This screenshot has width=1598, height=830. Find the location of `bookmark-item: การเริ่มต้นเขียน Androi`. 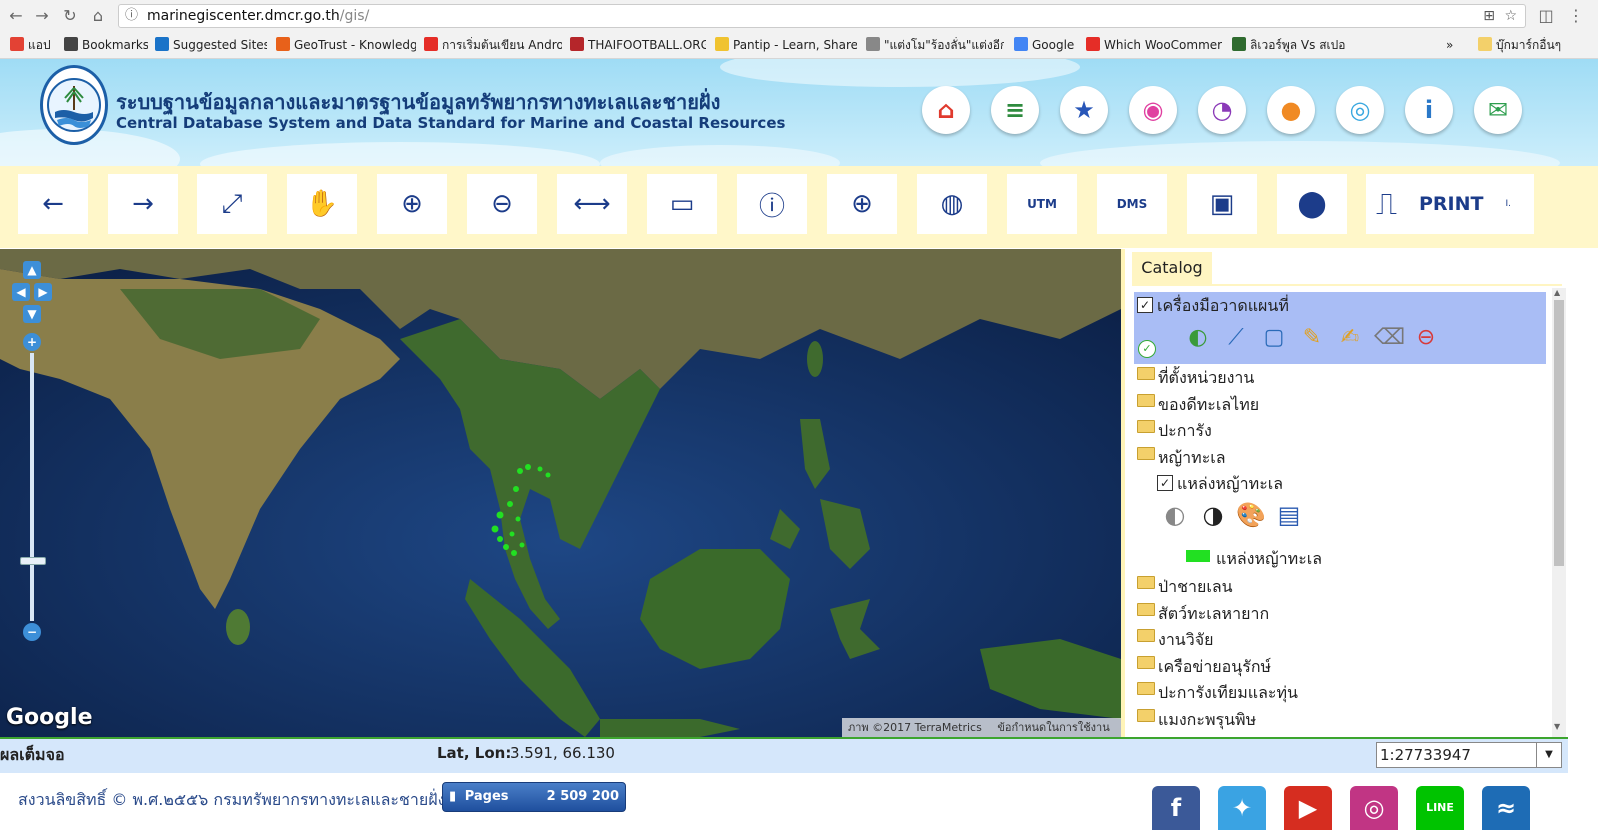

bookmark-item: การเริ่มต้นเขียน Androi is located at coordinates (493, 45).